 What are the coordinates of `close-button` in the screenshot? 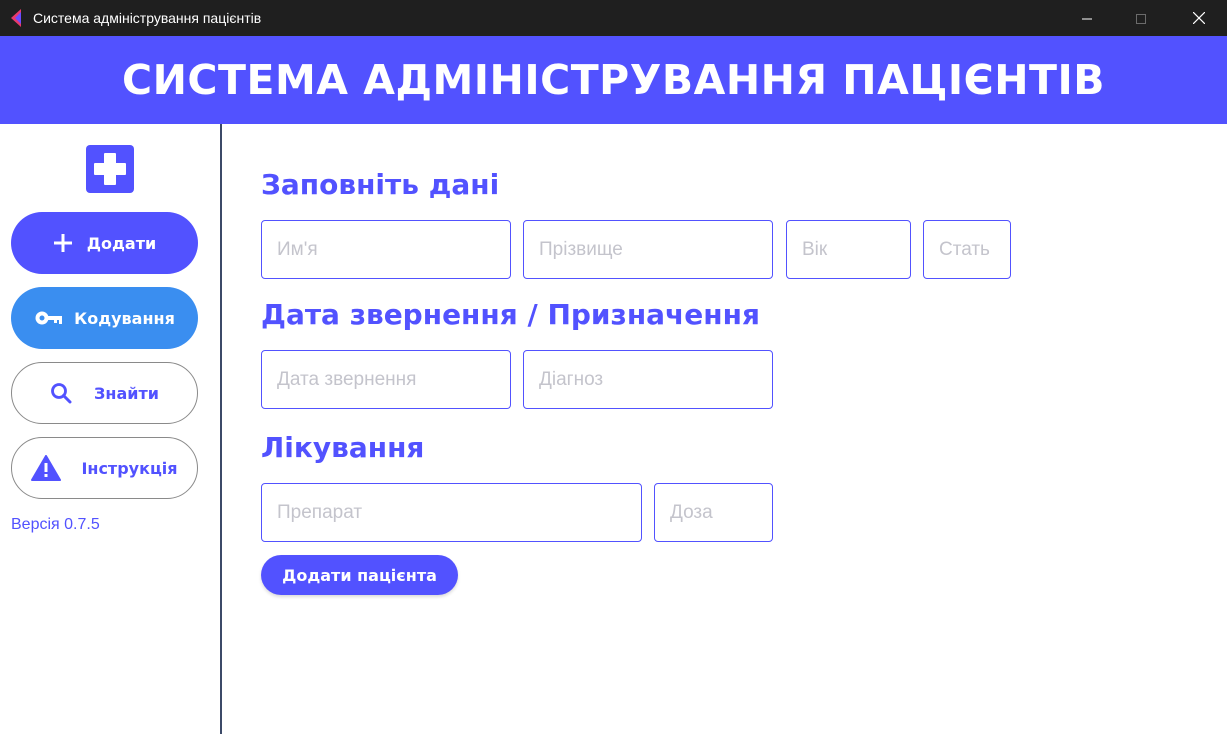 It's located at (1199, 18).